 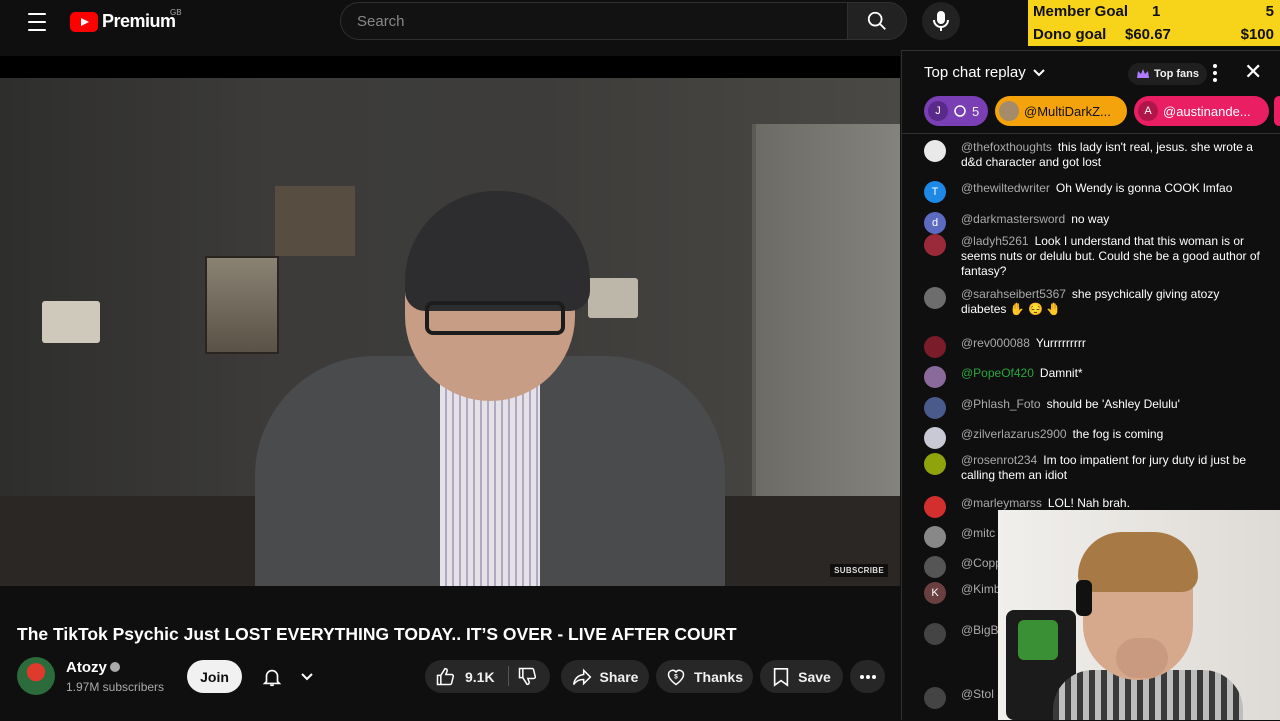 I want to click on chat-author-name: @PopeOf420, so click(x=997, y=373).